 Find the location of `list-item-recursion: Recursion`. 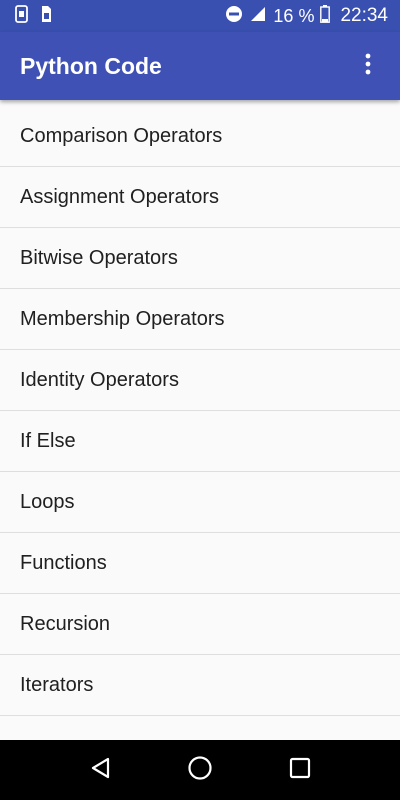

list-item-recursion: Recursion is located at coordinates (200, 624).